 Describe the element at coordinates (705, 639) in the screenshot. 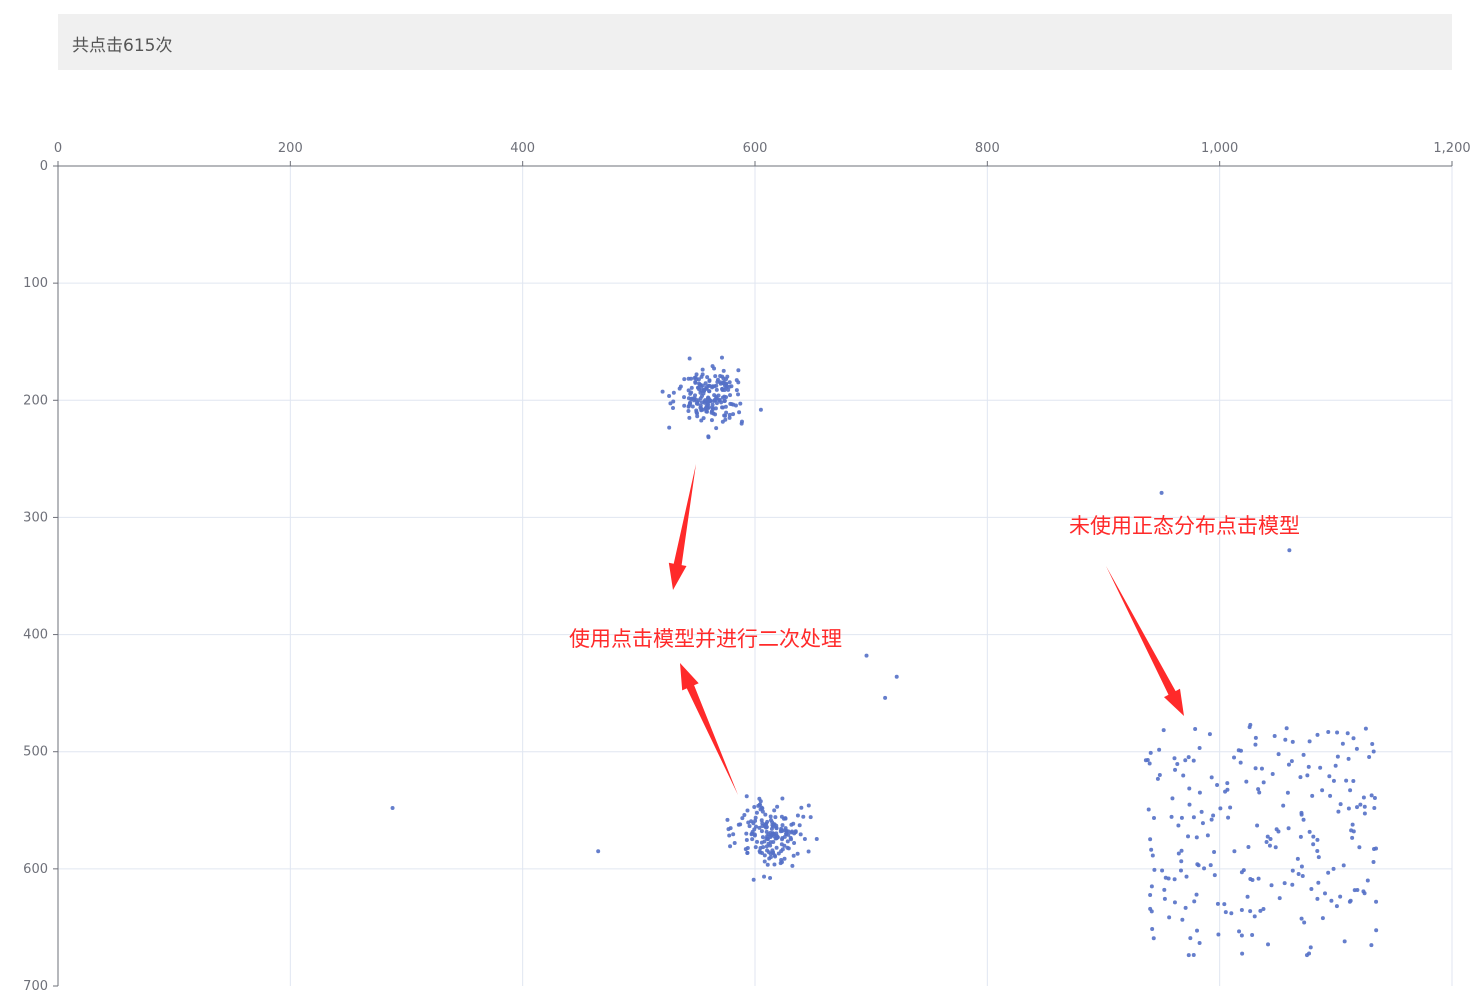

I see `annotation-processed: 使用点击模型并进行二次处理` at that location.